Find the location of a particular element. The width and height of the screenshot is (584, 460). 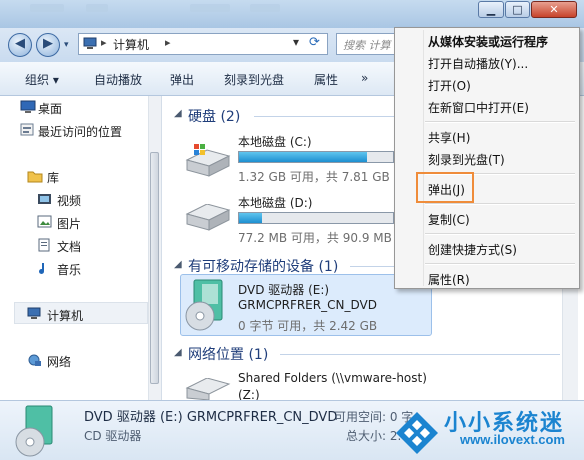

music-icon is located at coordinates (41, 268).